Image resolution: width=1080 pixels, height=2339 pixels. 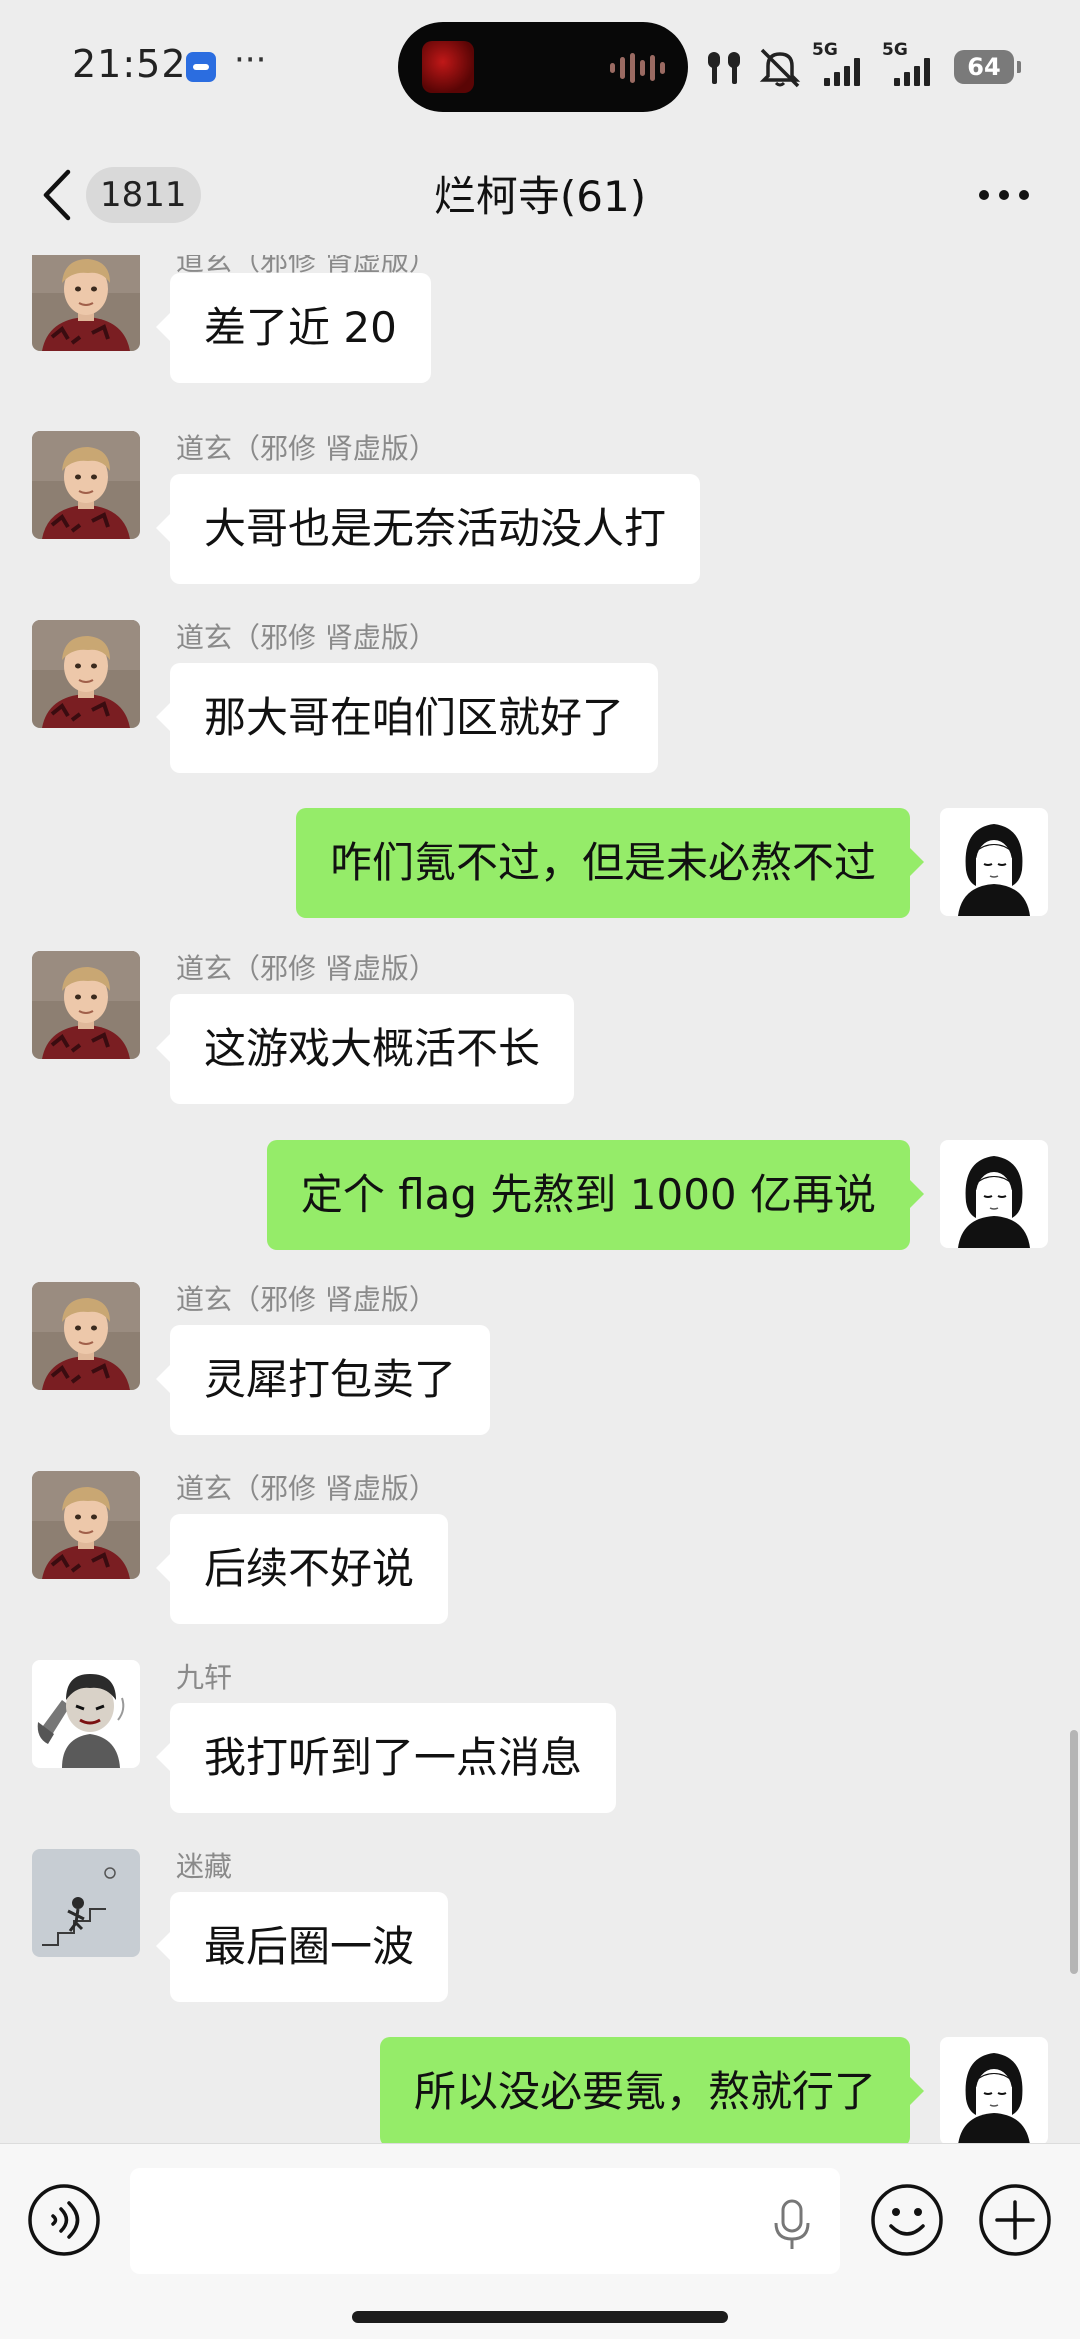 What do you see at coordinates (302, 1569) in the screenshot?
I see `message-bubble: 后续不好说` at bounding box center [302, 1569].